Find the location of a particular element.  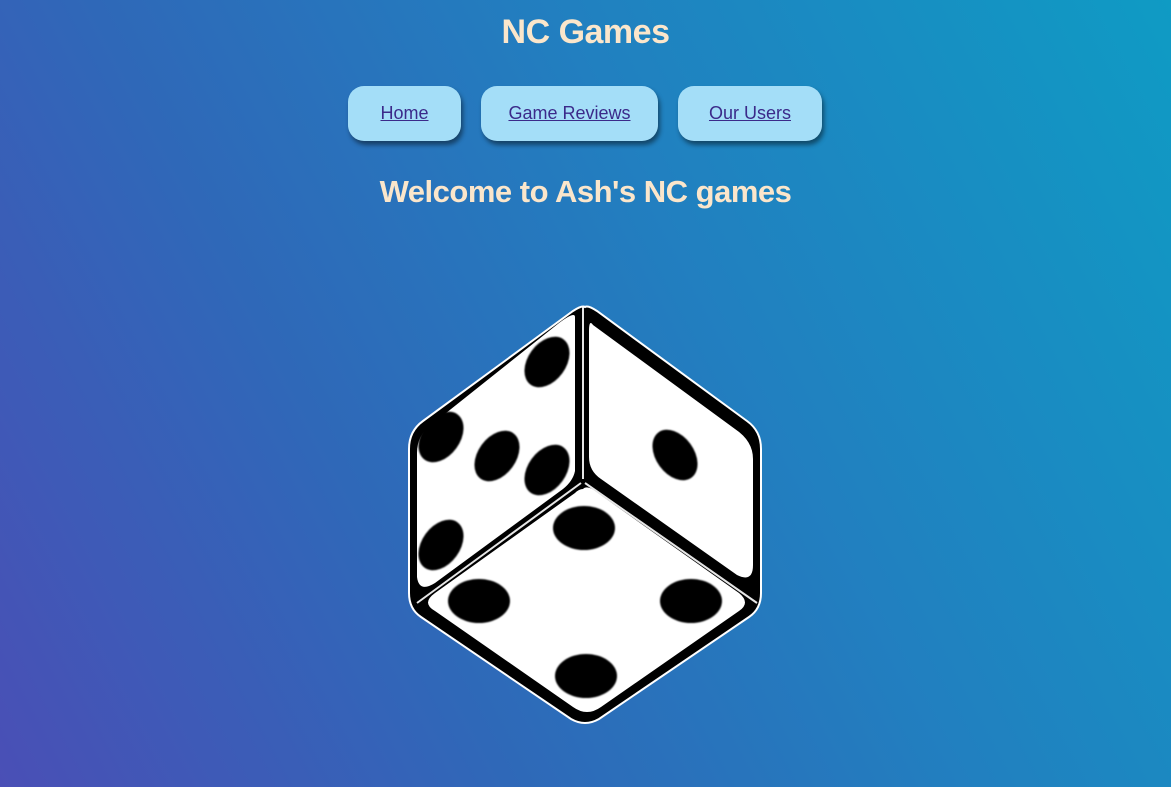

nav-our-users-button: Our Users is located at coordinates (750, 113).